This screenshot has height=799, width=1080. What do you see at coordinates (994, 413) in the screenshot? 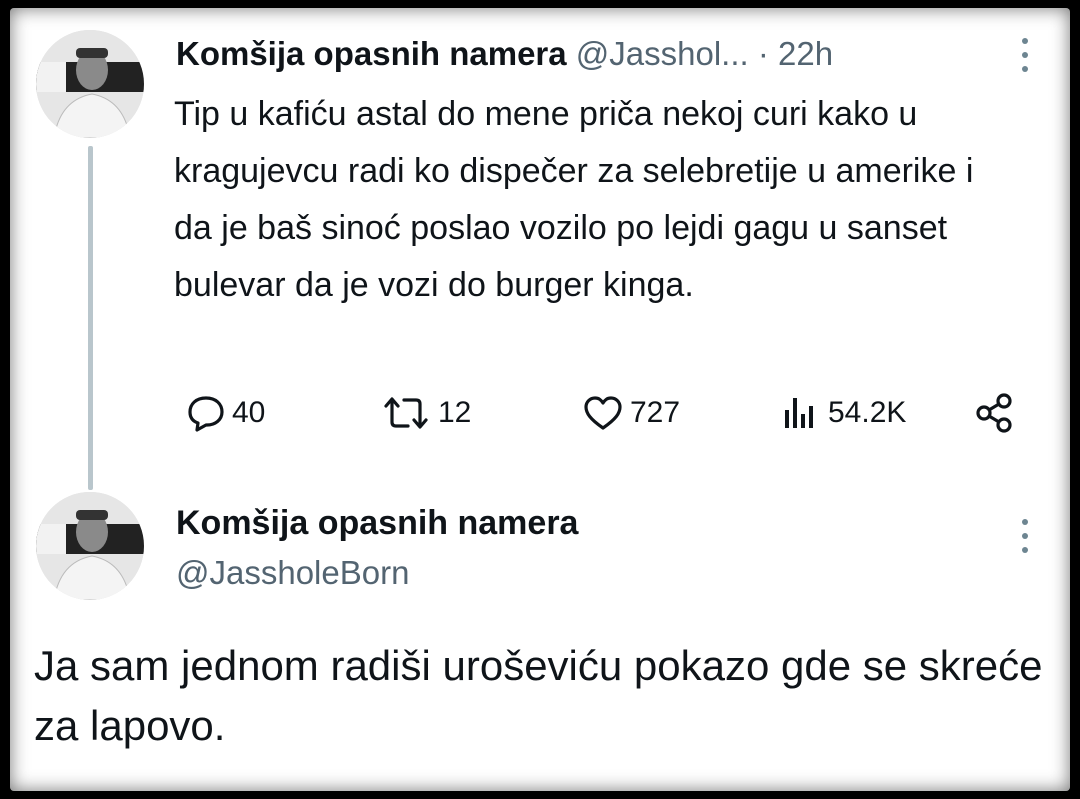
I see `share-icon` at bounding box center [994, 413].